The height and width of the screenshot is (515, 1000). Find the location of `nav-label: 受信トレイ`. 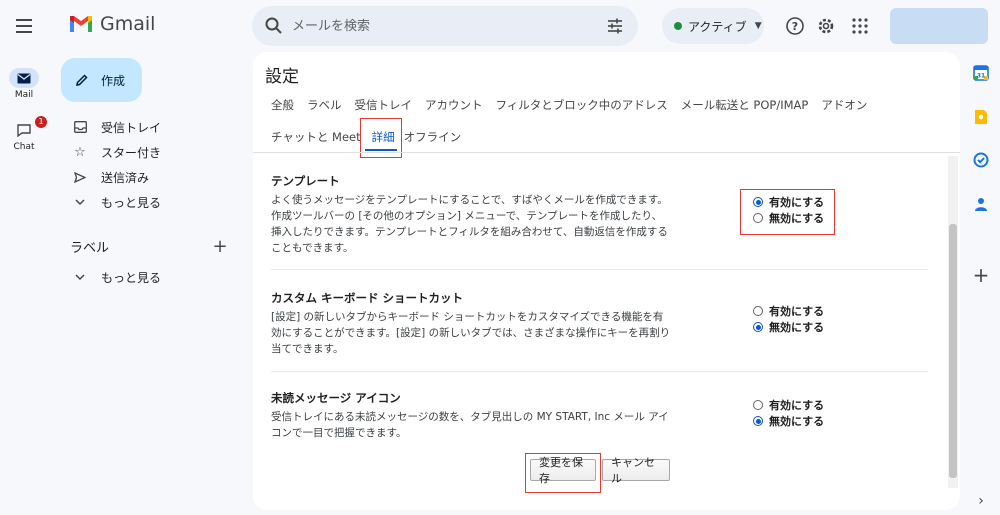

nav-label: 受信トレイ is located at coordinates (131, 127).